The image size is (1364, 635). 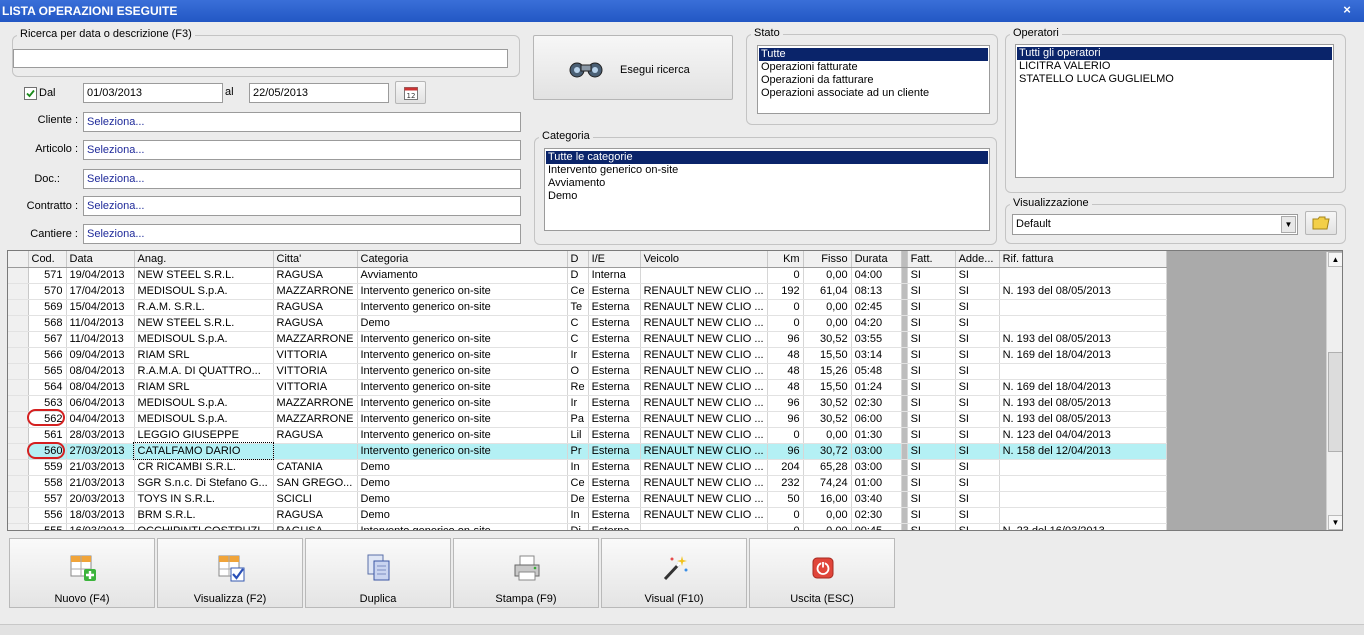 What do you see at coordinates (873, 54) in the screenshot?
I see `stato-item: Tutte` at bounding box center [873, 54].